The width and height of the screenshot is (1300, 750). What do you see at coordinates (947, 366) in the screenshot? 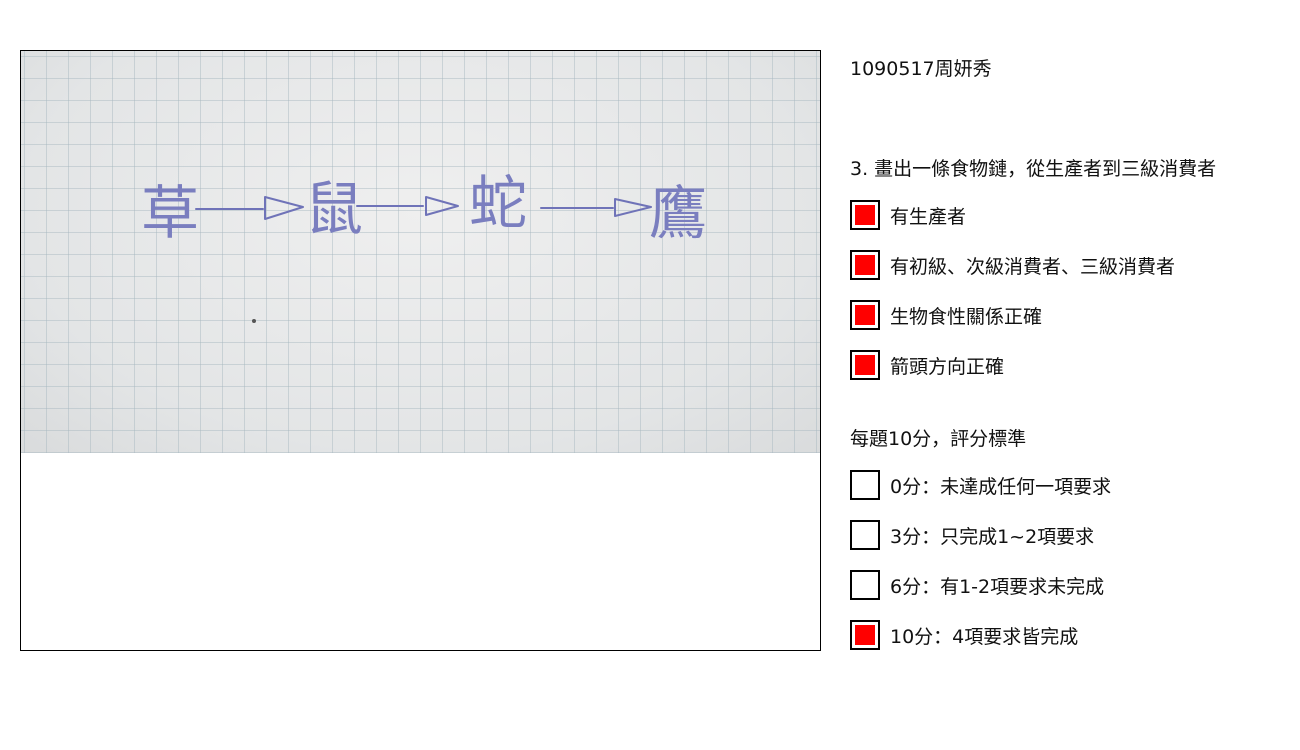
I see `requirement-label: 箭頭方向正確` at bounding box center [947, 366].